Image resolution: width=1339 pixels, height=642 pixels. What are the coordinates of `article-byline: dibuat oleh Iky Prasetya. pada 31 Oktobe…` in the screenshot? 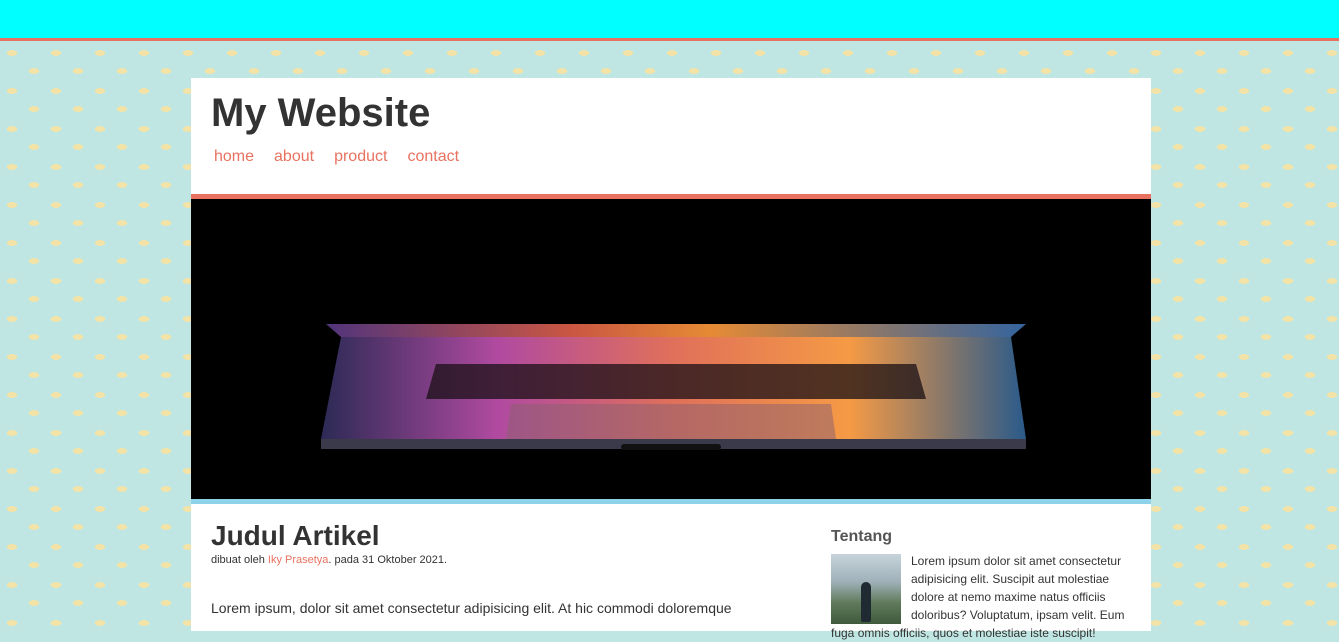 It's located at (501, 560).